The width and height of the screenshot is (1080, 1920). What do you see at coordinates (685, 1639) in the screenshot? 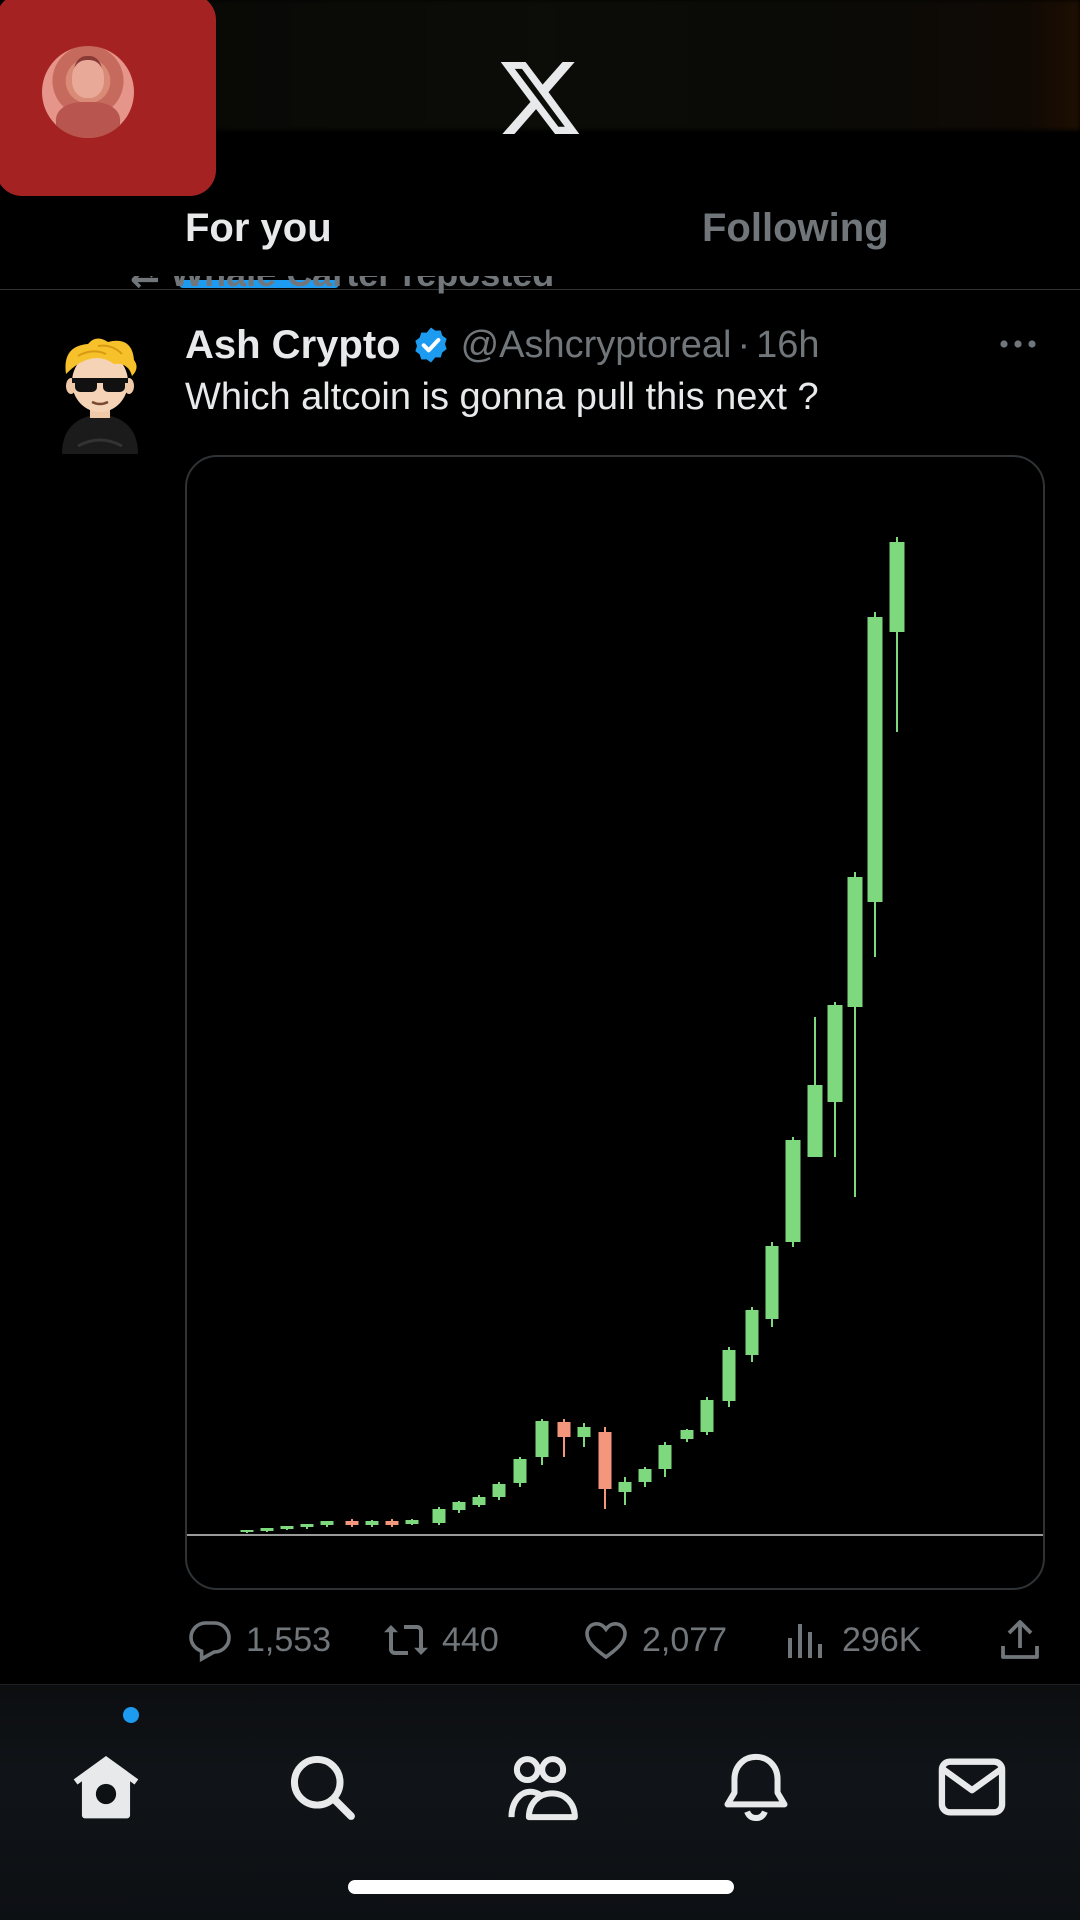
I see `like-count: 2,077` at bounding box center [685, 1639].